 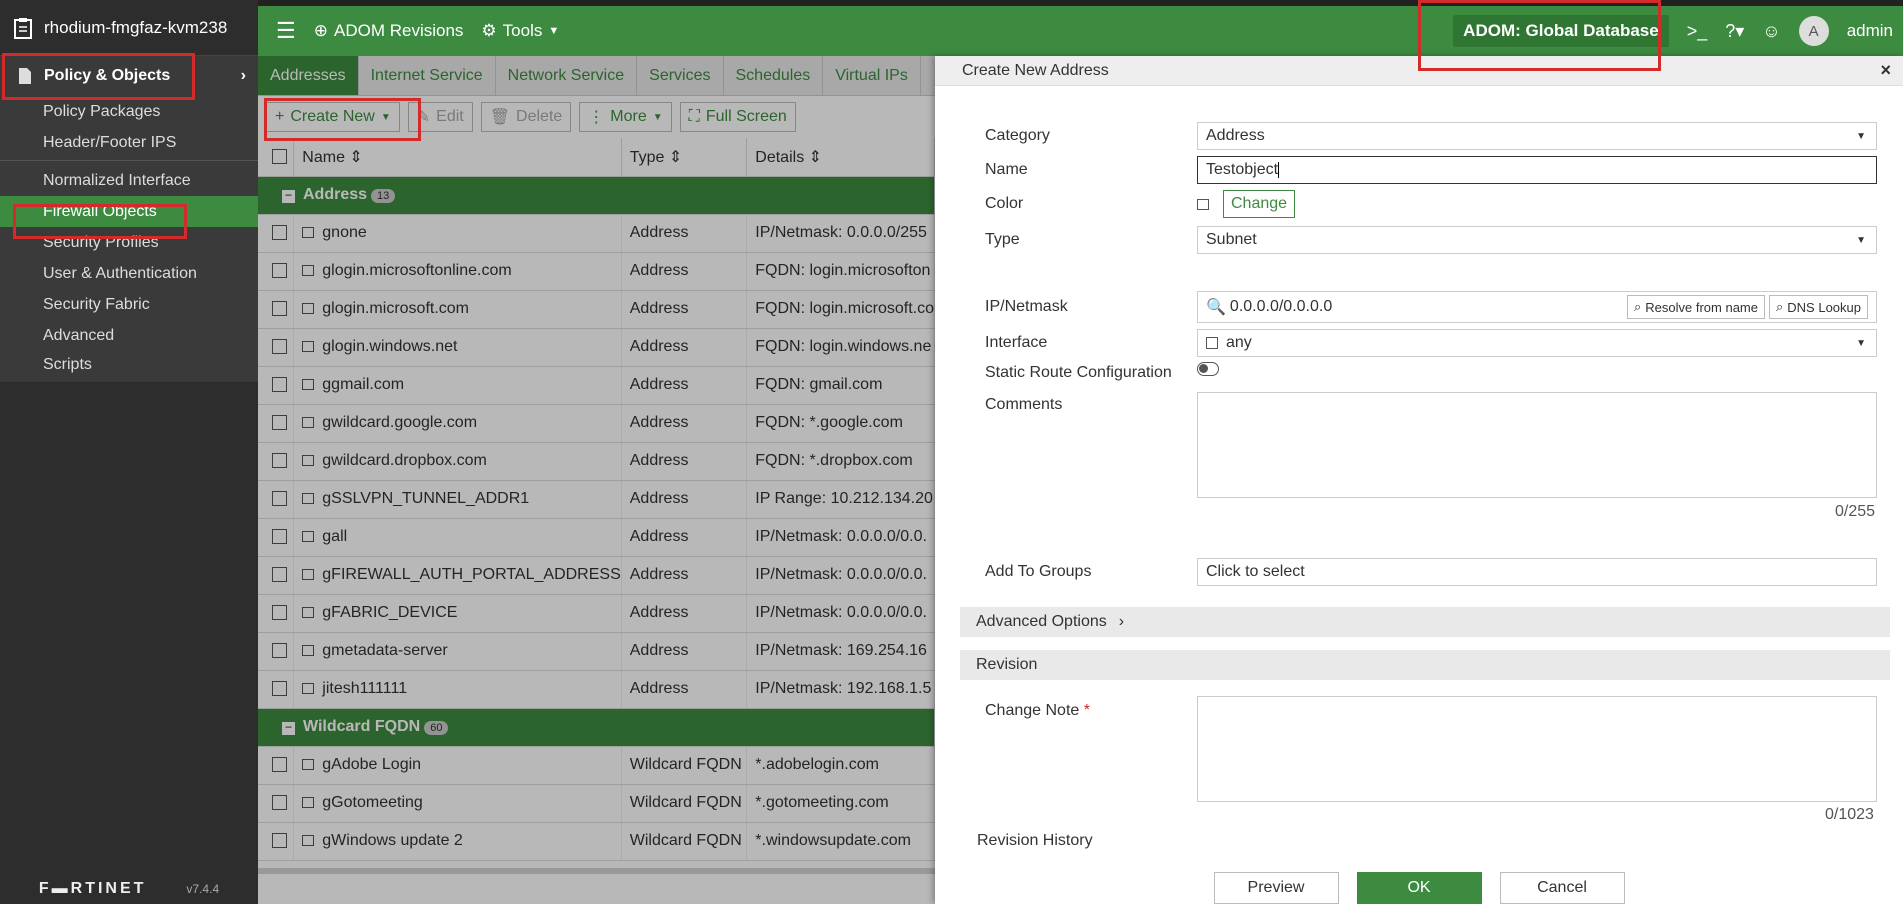 I want to click on add-to-groups-label: Add To Groups, so click(x=1038, y=571).